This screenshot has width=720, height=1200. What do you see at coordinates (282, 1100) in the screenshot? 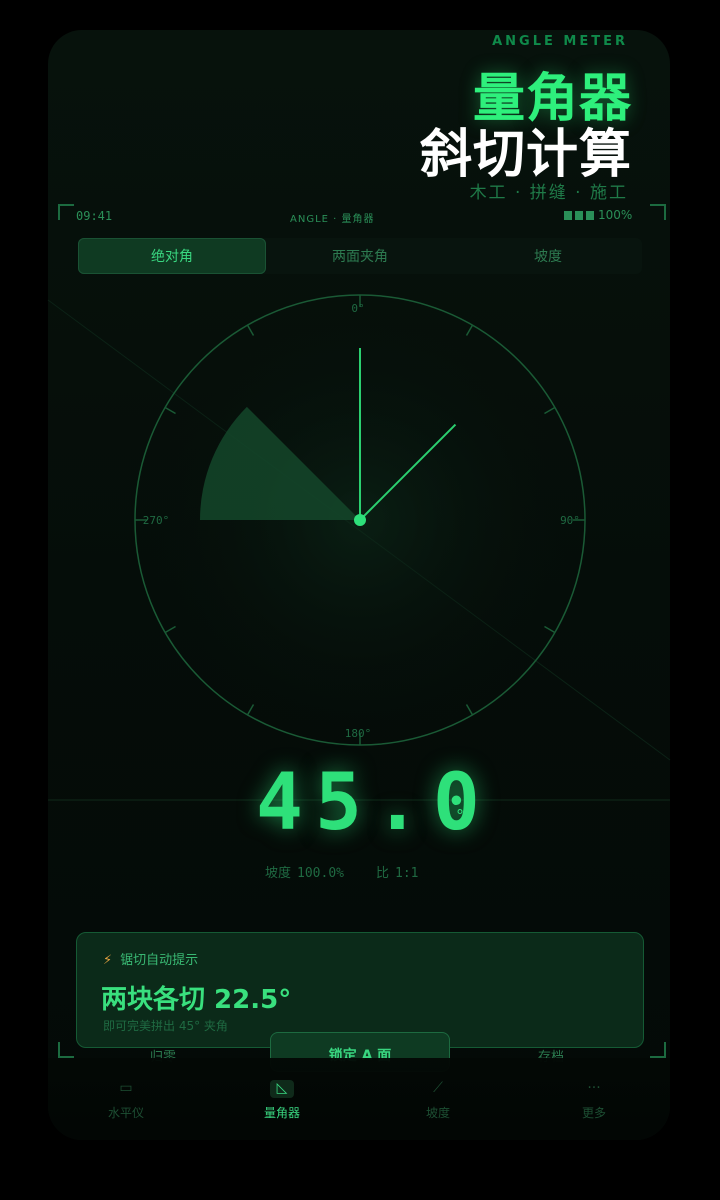
I see `nav-item-protractor: ◺ 量角器` at bounding box center [282, 1100].